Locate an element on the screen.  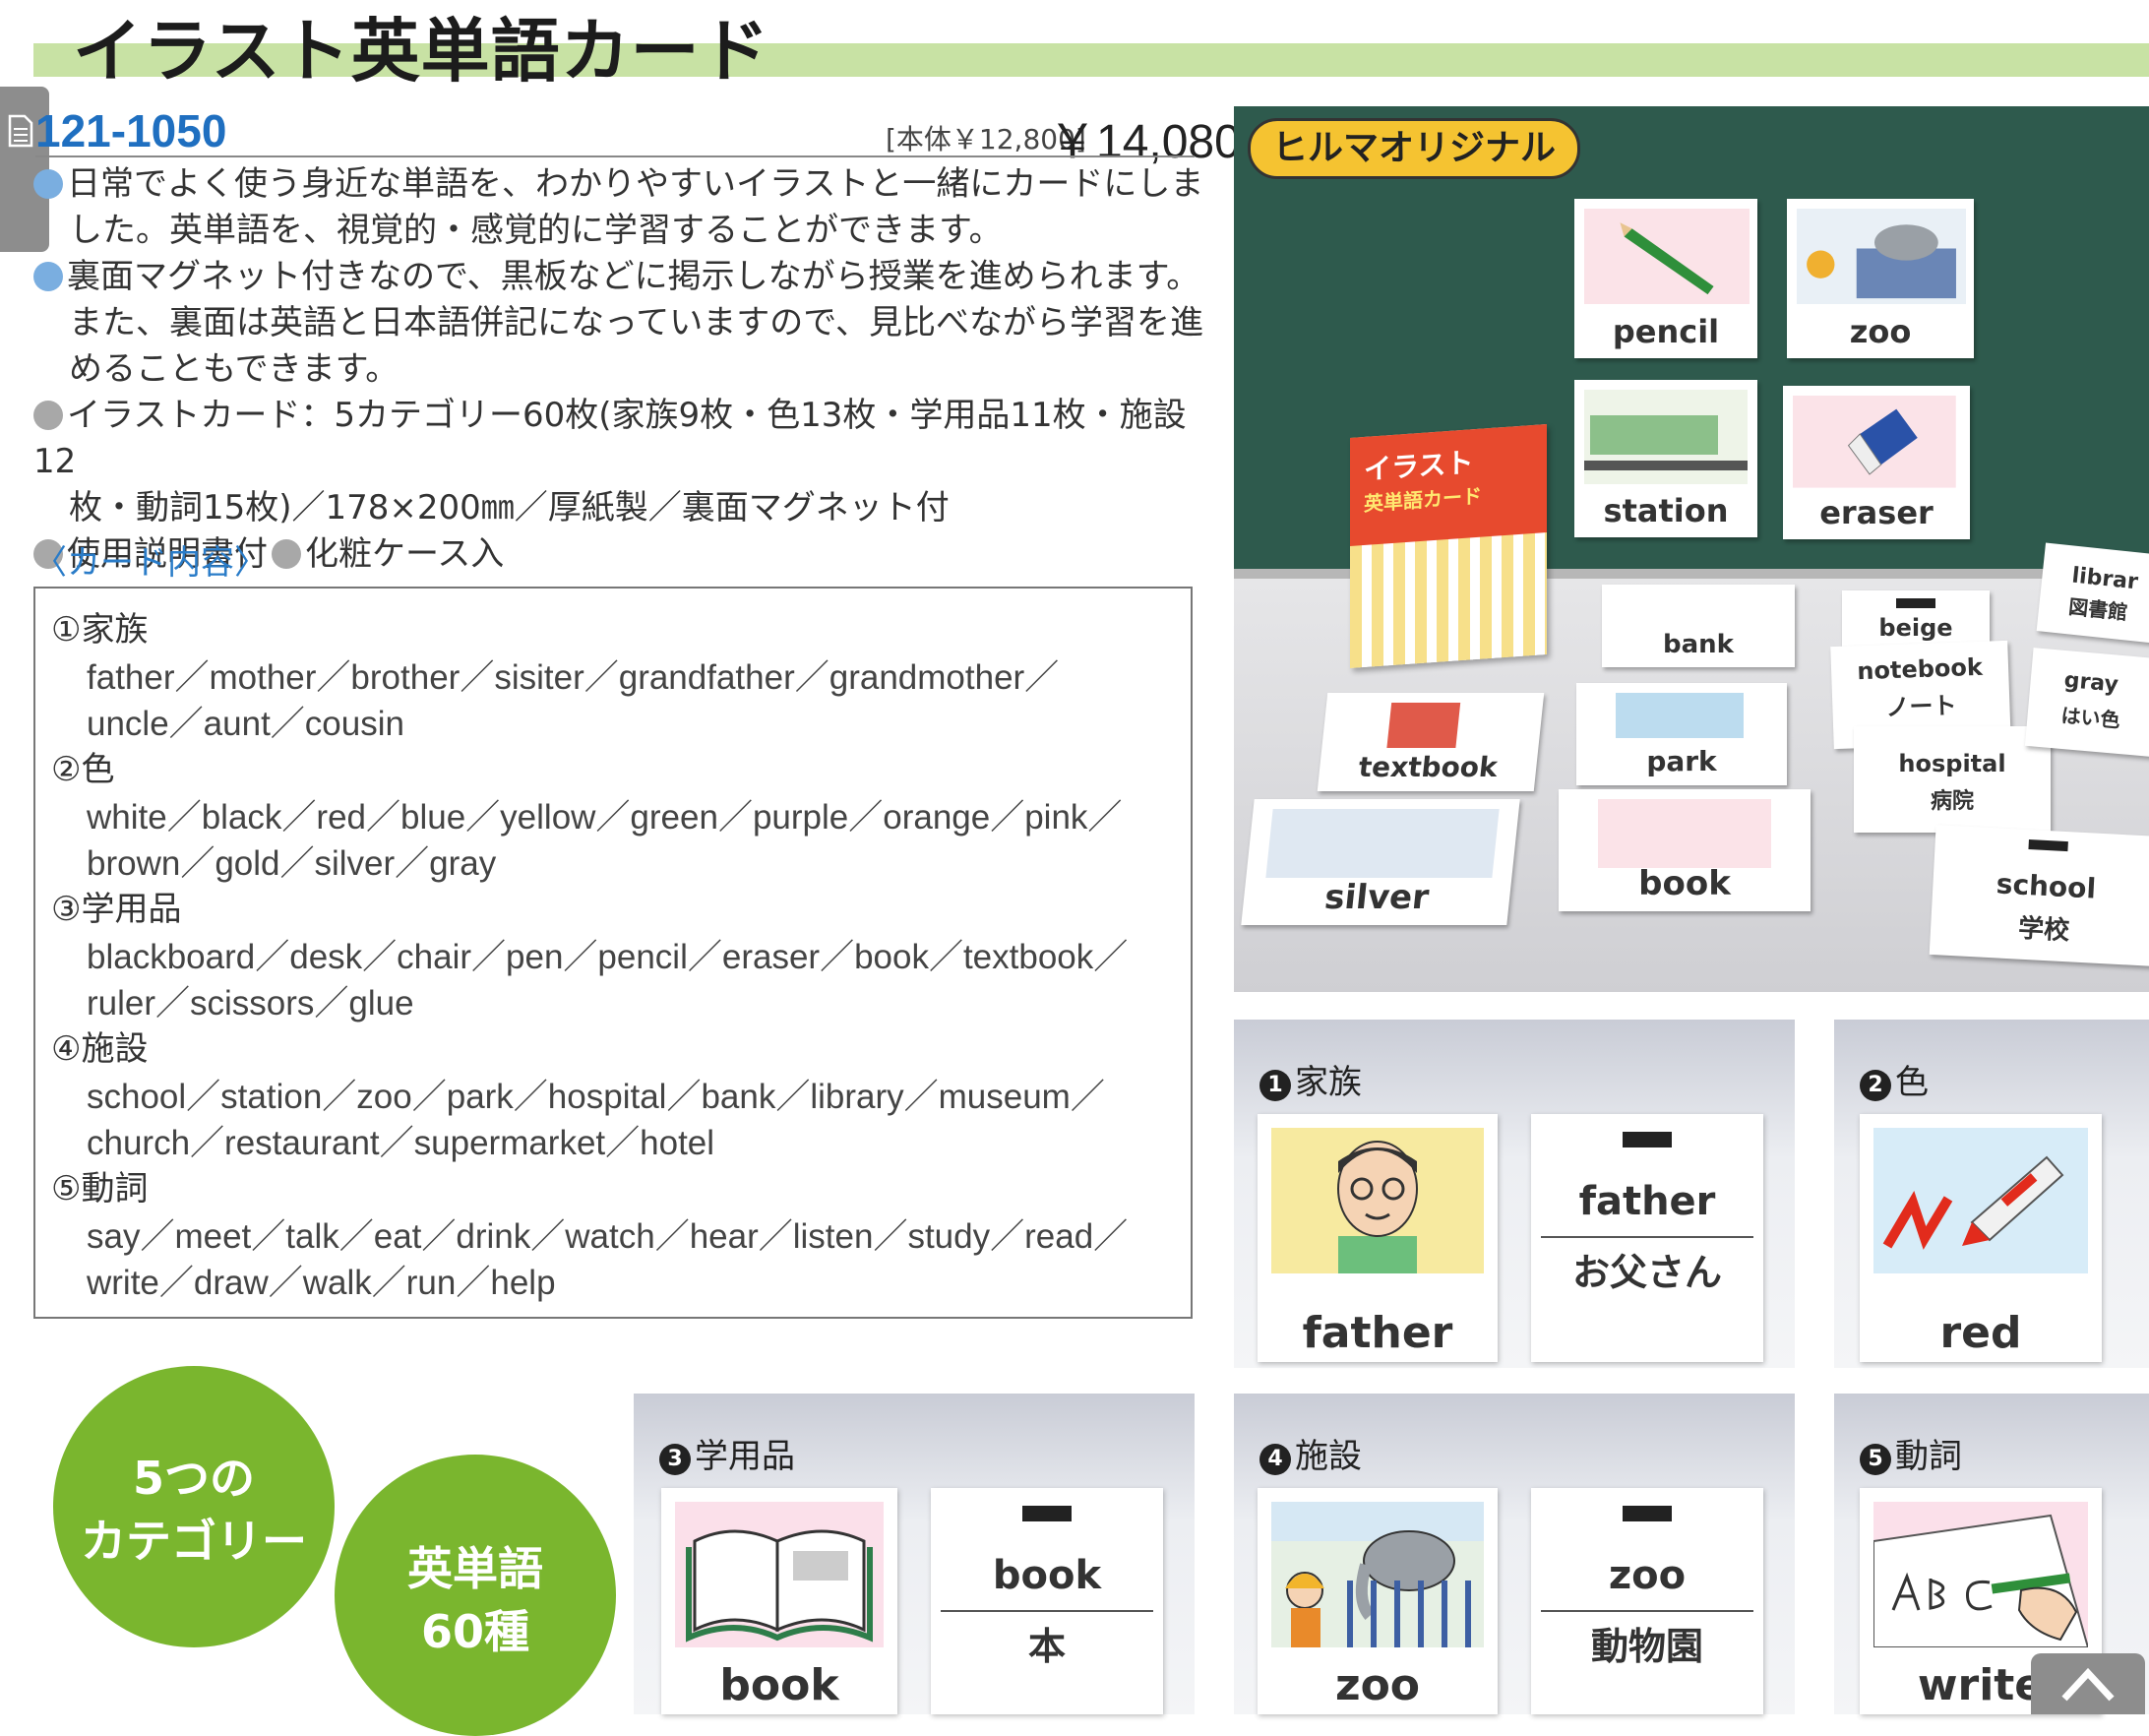
photo-card-zoo: zoo is located at coordinates (1880, 278).